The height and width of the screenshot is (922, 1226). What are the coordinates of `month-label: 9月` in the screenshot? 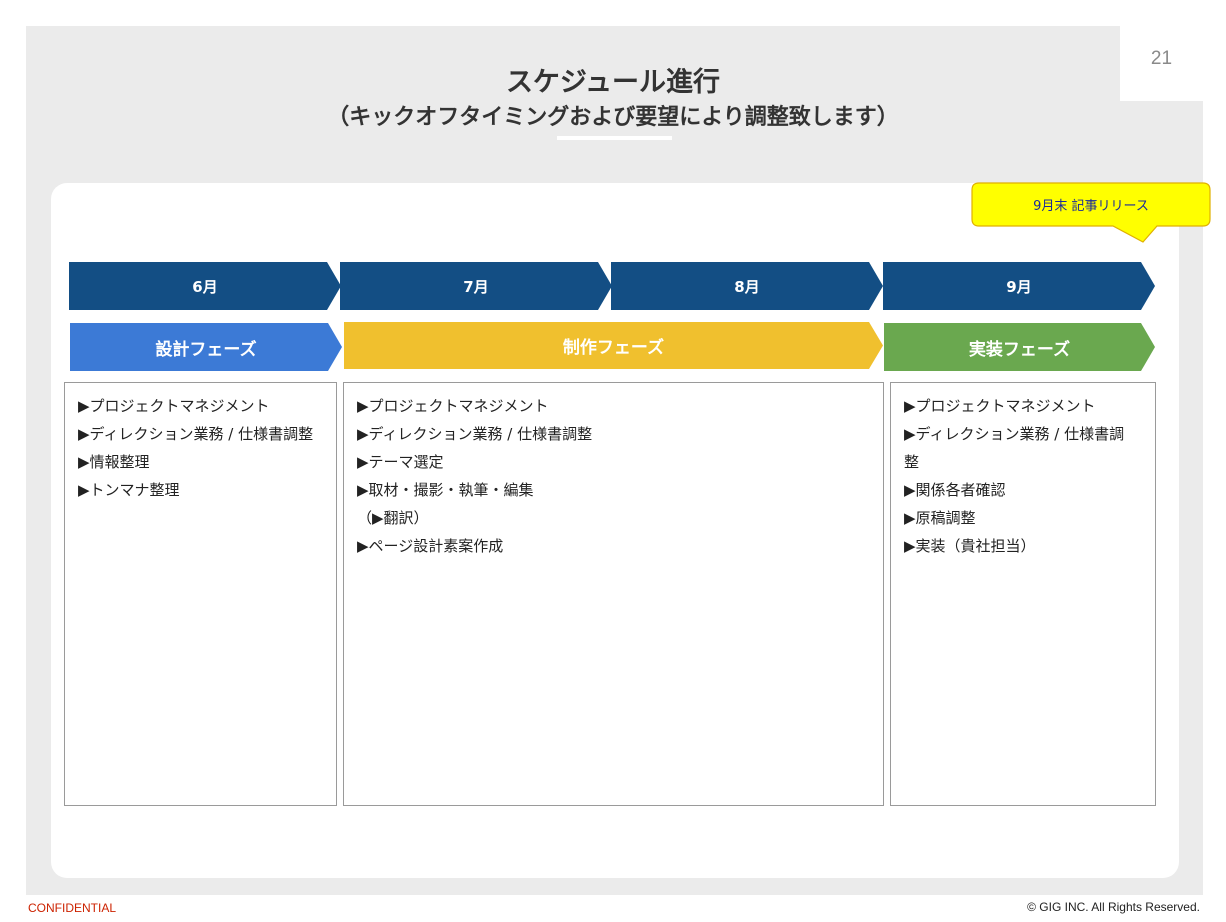 It's located at (1019, 286).